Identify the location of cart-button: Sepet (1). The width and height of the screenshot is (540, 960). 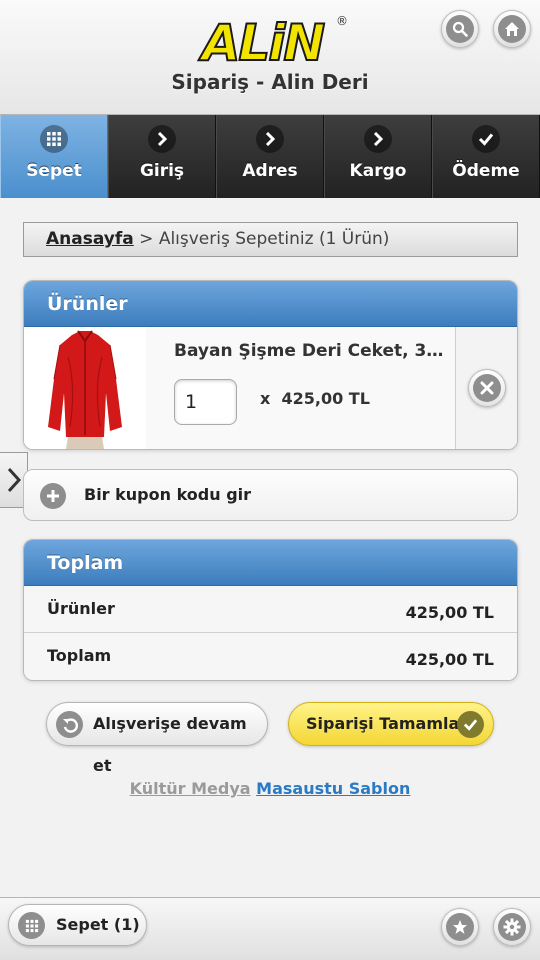
(77, 925).